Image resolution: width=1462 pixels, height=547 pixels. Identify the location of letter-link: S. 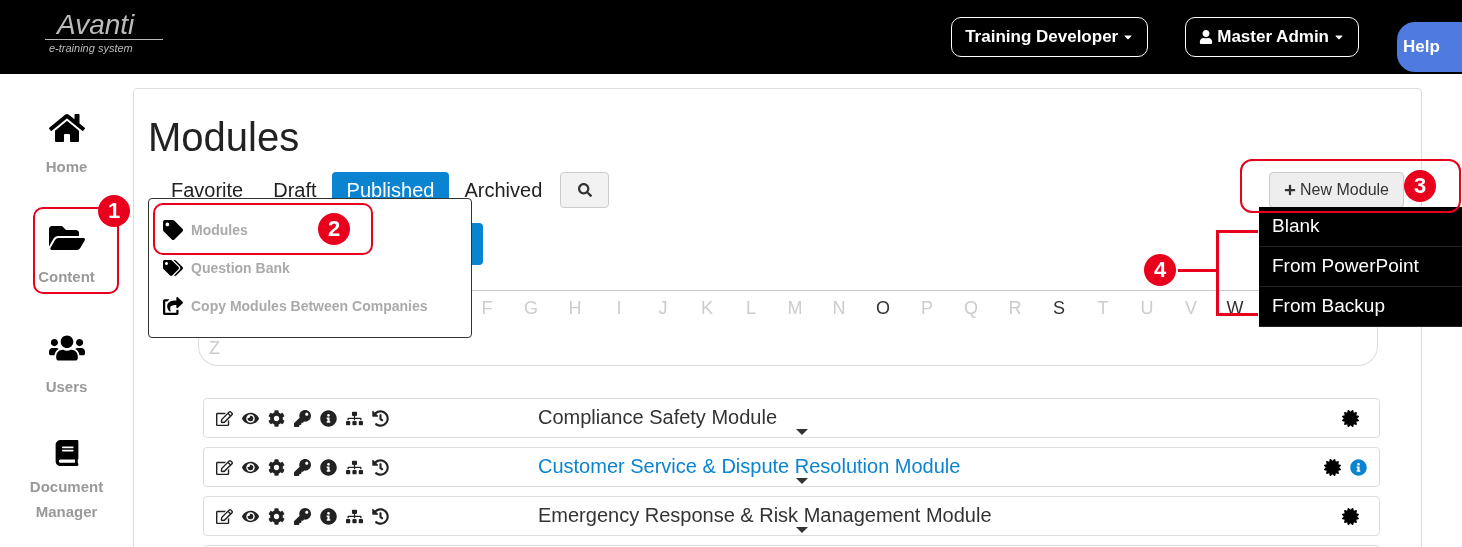
(1059, 308).